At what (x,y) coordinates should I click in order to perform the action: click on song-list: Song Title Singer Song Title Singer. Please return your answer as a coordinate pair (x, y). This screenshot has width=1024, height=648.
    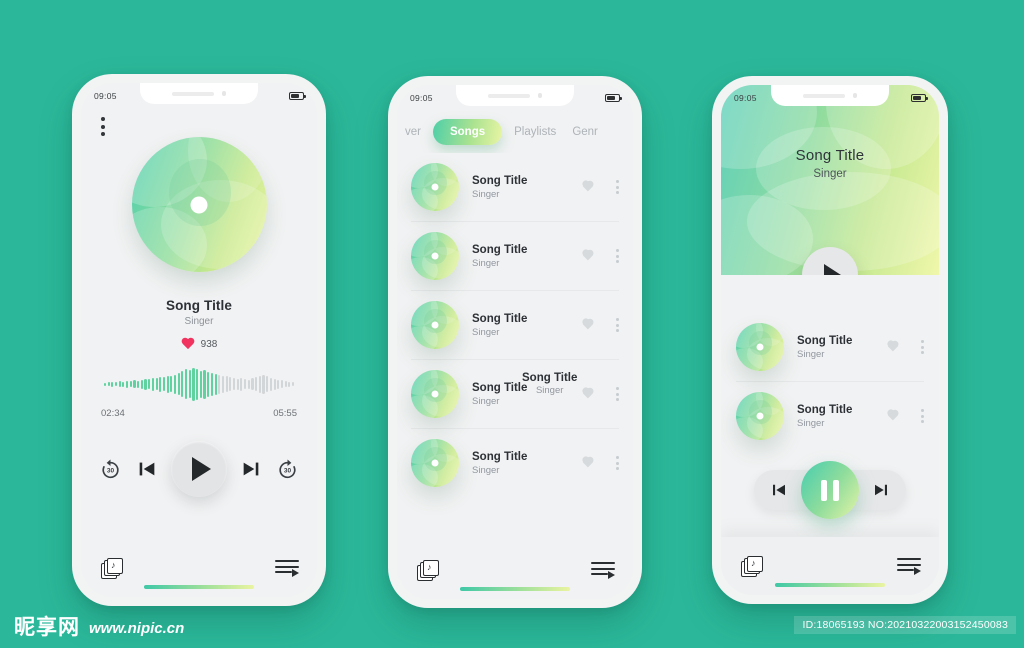
    Looking at the image, I should click on (830, 362).